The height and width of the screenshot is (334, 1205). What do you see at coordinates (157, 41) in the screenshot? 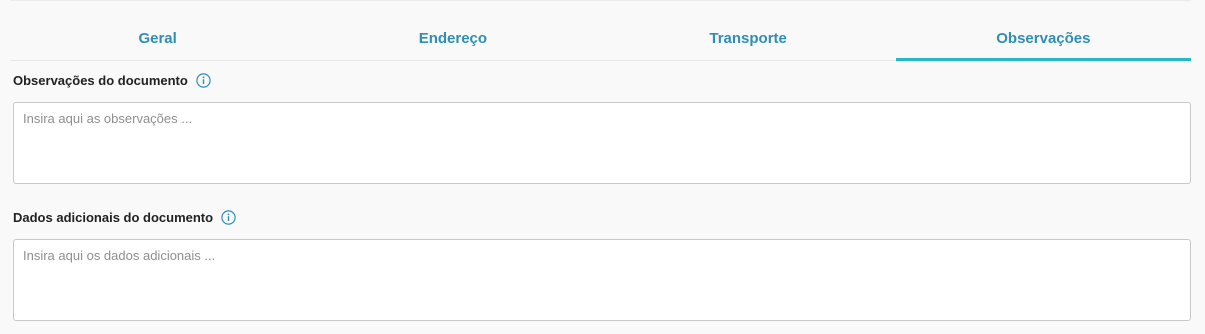
I see `tab-geral: Geral` at bounding box center [157, 41].